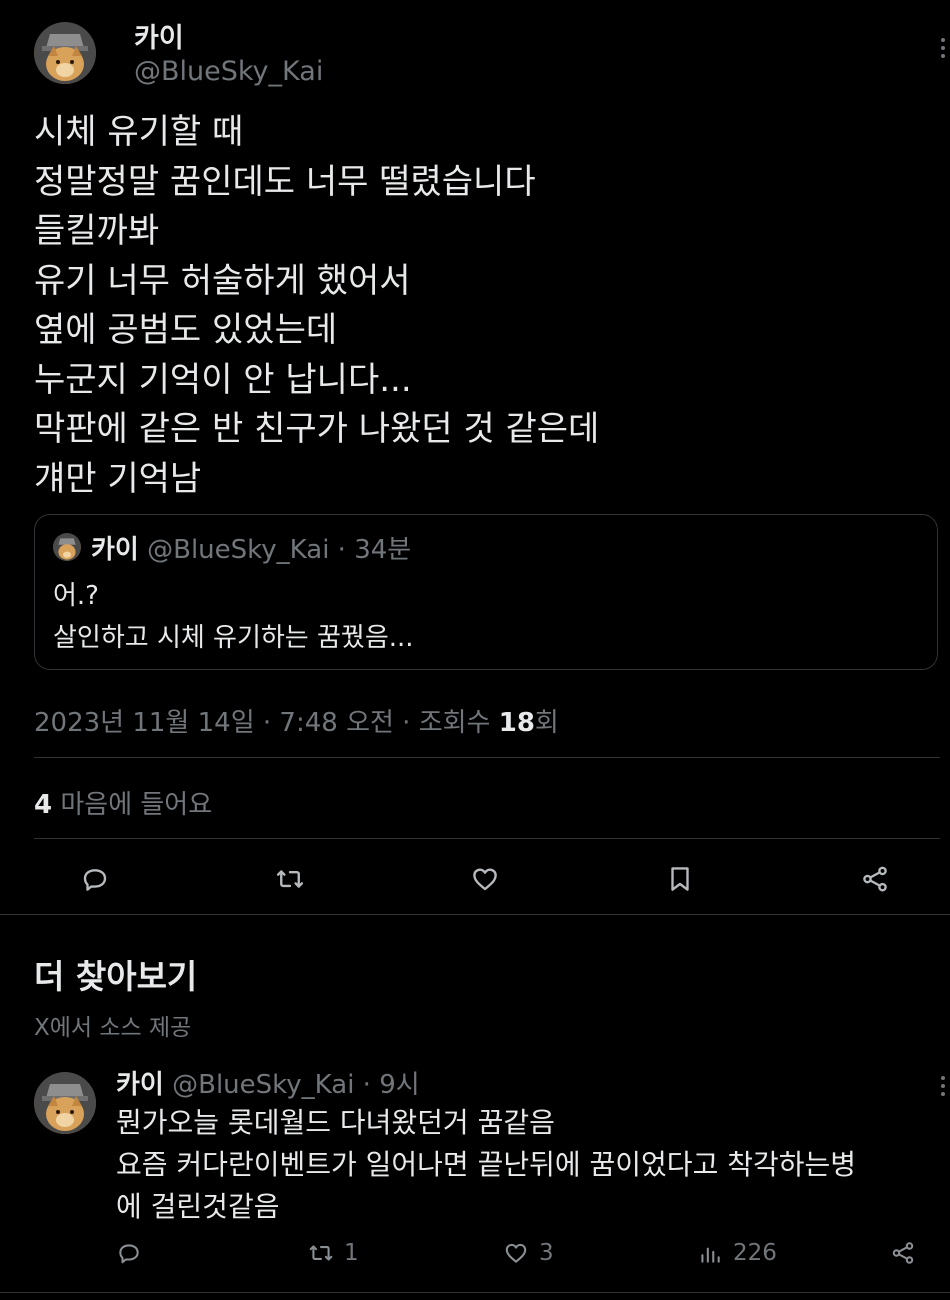 The width and height of the screenshot is (950, 1300). What do you see at coordinates (186, 330) in the screenshot?
I see `tweet-text-line: 옆에 공범도 있었는데` at bounding box center [186, 330].